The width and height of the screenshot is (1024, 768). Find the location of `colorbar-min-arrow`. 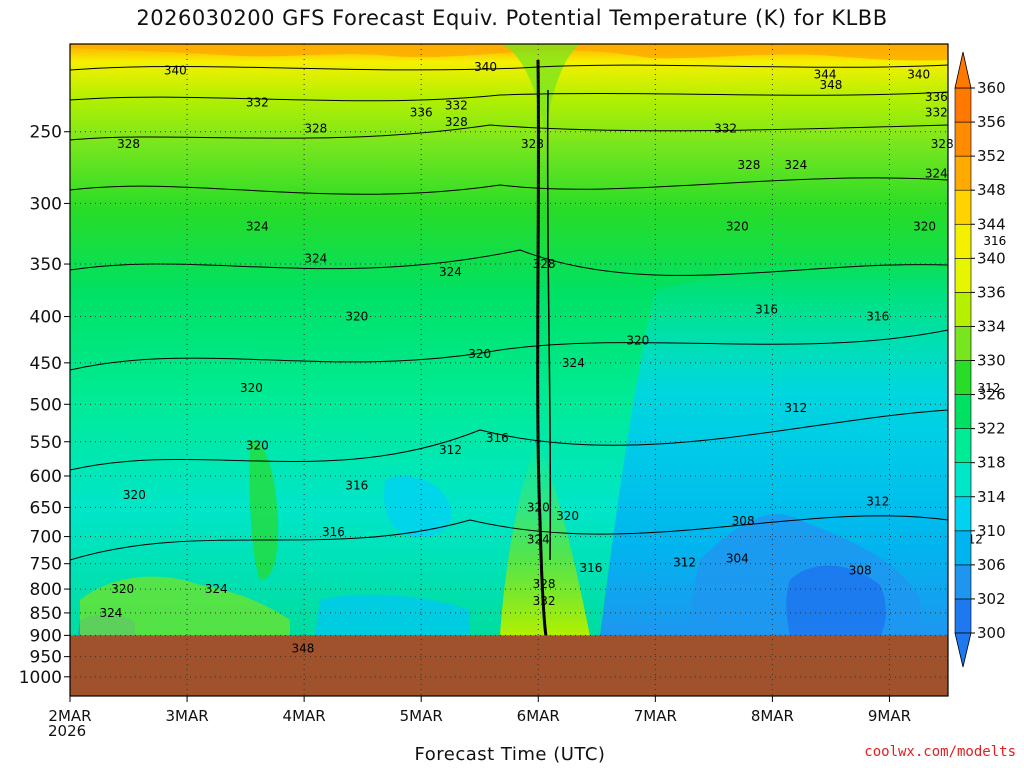

colorbar-min-arrow is located at coordinates (963, 650).